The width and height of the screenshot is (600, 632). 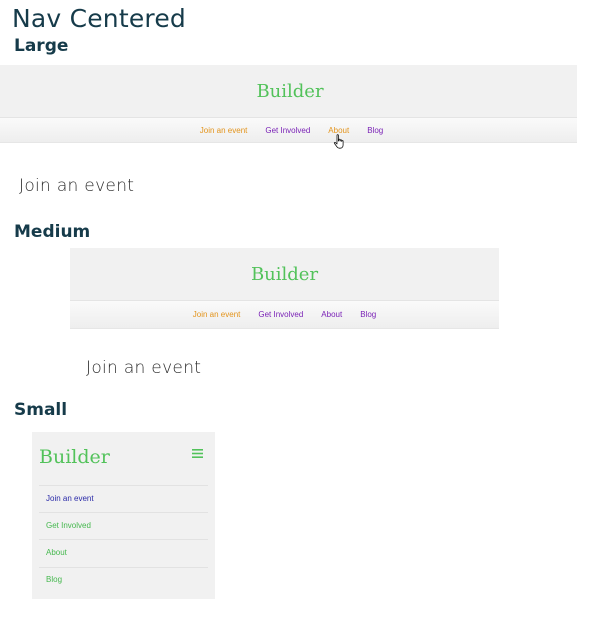 I want to click on section-heading-medium: Medium, so click(x=52, y=232).